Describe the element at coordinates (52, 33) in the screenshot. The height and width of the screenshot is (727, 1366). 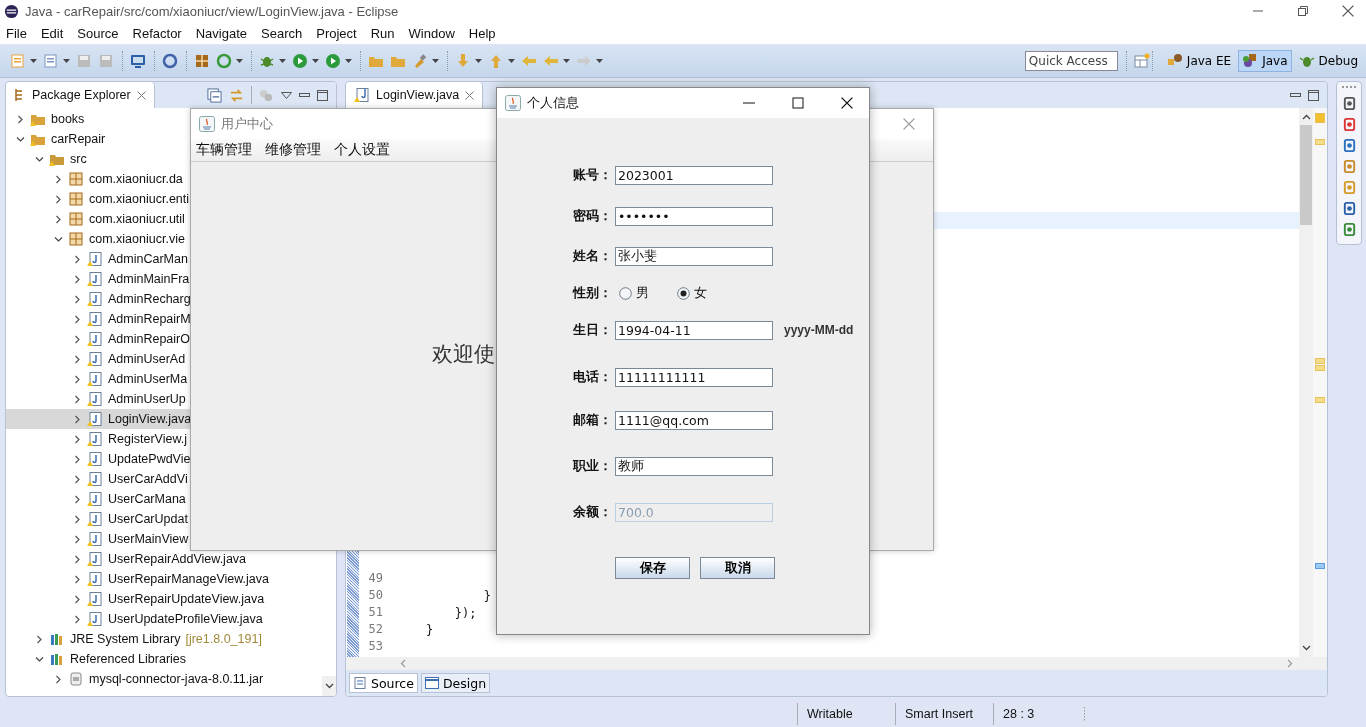
I see `menu-item: Edit` at that location.